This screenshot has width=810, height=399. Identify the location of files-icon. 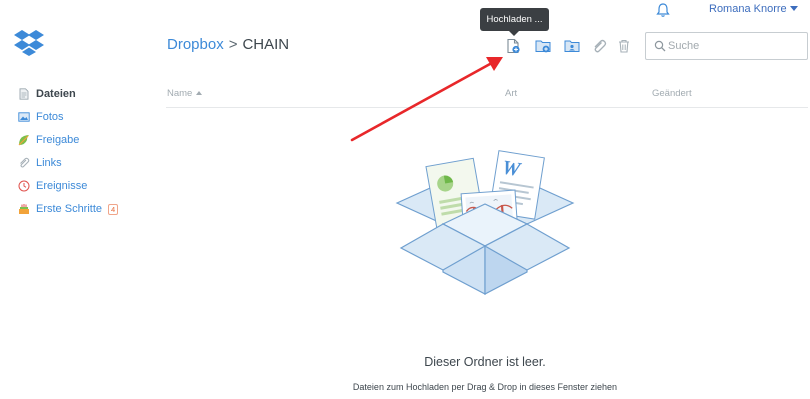
(24, 94).